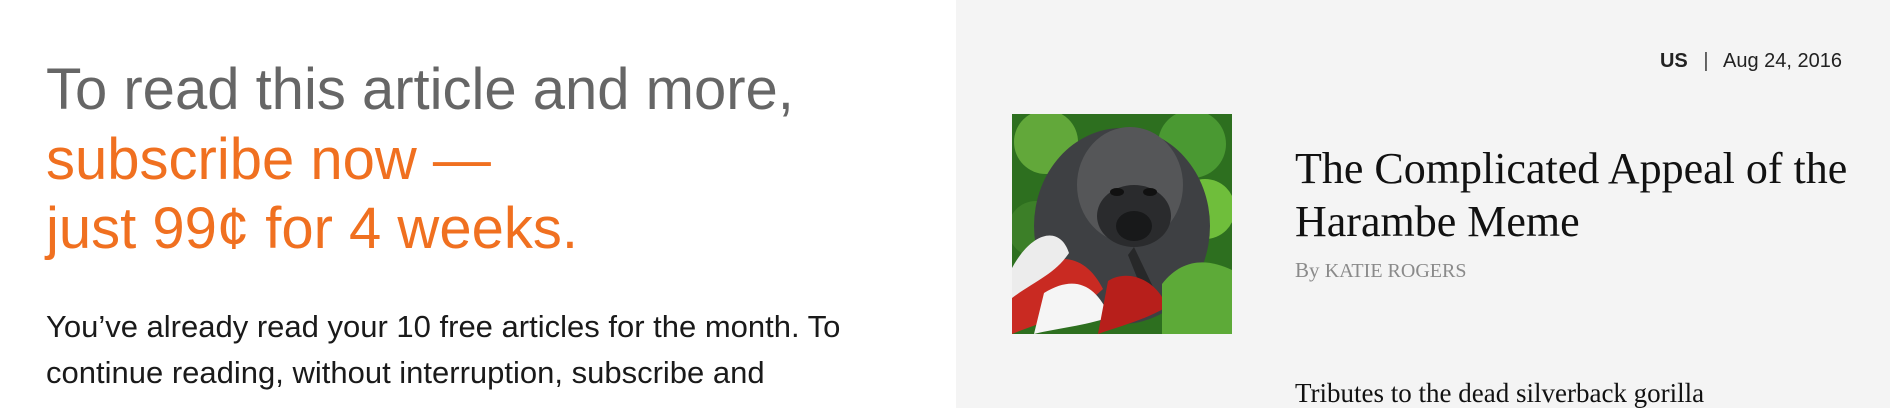 The height and width of the screenshot is (408, 1890). Describe the element at coordinates (1673, 61) in the screenshot. I see `section-label: US` at that location.